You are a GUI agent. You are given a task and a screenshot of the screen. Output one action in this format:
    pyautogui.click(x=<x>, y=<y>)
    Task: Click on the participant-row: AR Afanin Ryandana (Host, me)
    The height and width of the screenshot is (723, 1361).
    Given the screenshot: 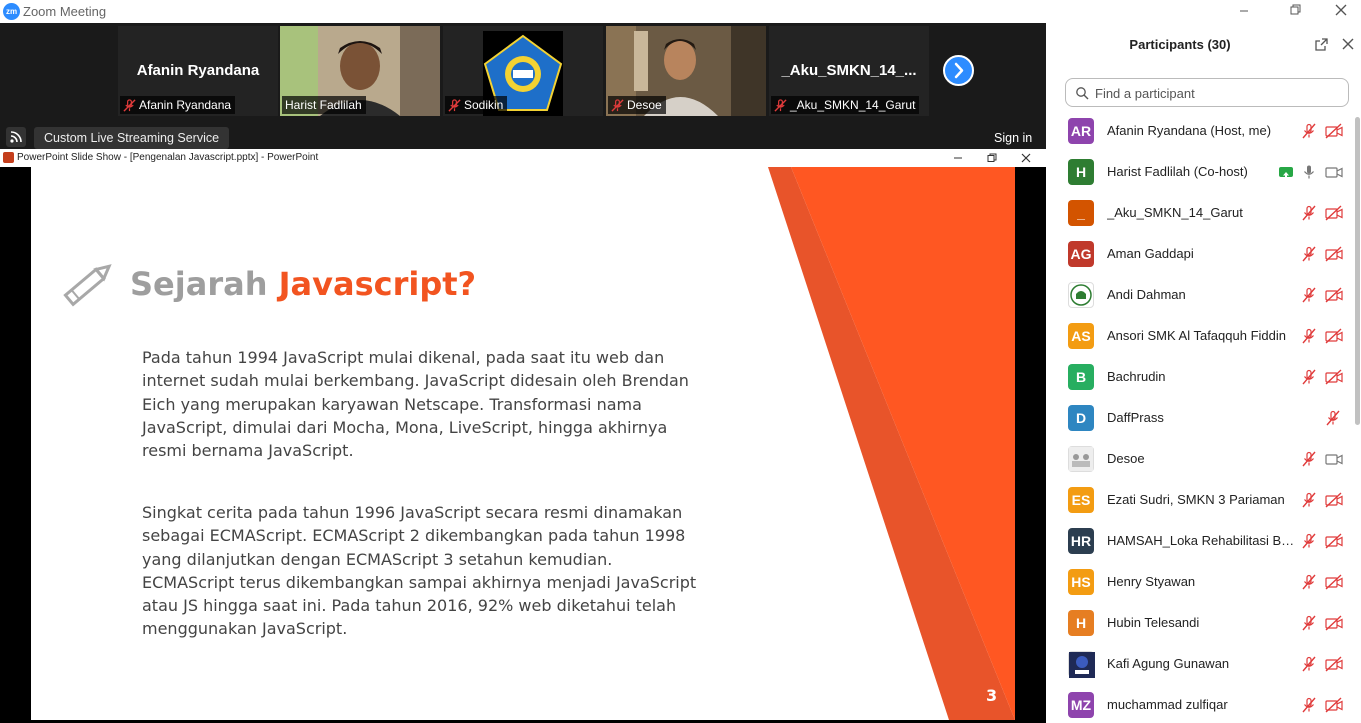 What is the action you would take?
    pyautogui.click(x=1200, y=131)
    